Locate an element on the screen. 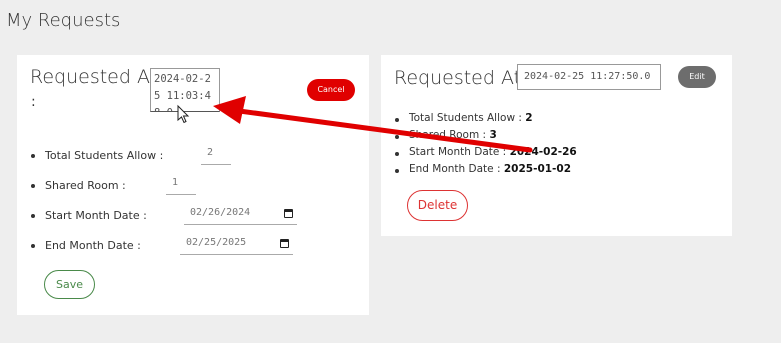 This screenshot has height=343, width=781. shared-room-label: Shared Room : is located at coordinates (85, 185).